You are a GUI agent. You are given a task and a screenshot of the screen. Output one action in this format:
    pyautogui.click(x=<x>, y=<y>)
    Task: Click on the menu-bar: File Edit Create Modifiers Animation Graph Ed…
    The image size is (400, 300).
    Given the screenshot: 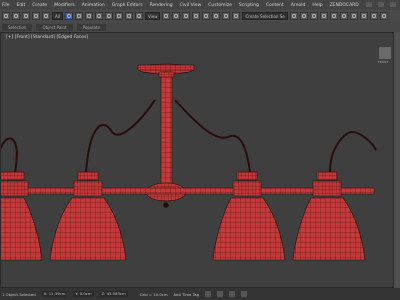 What is the action you would take?
    pyautogui.click(x=200, y=5)
    